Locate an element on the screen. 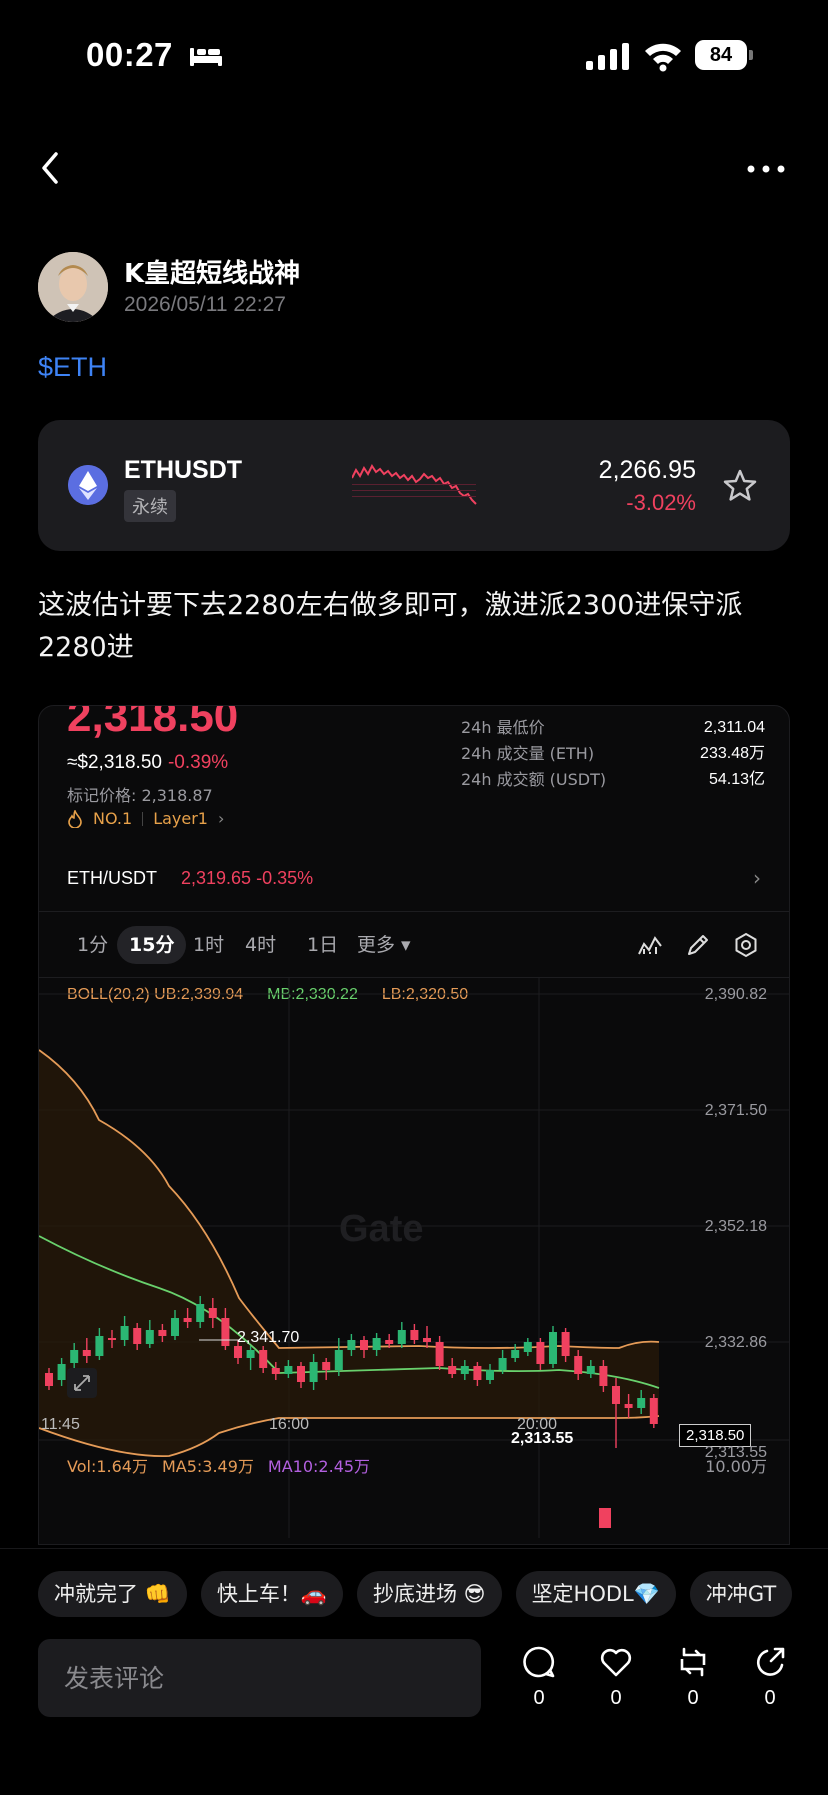 The width and height of the screenshot is (828, 1795). flame-icon is located at coordinates (75, 818).